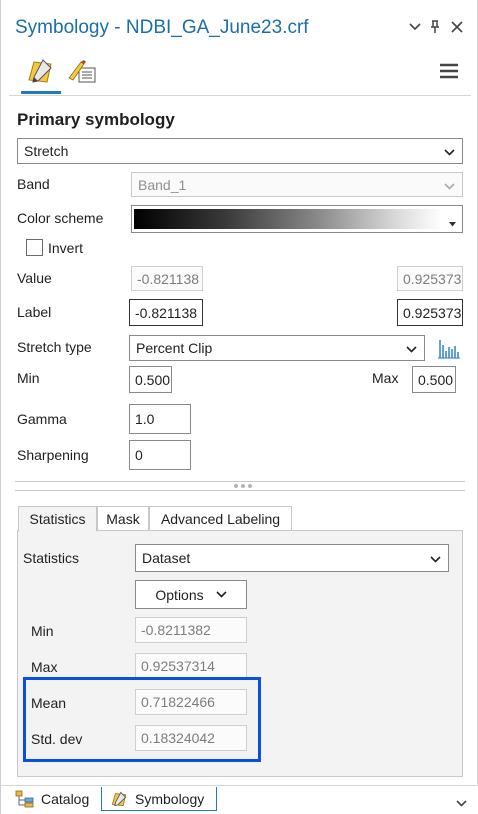 The height and width of the screenshot is (814, 478). I want to click on section-heading: Primary symbology, so click(96, 119).